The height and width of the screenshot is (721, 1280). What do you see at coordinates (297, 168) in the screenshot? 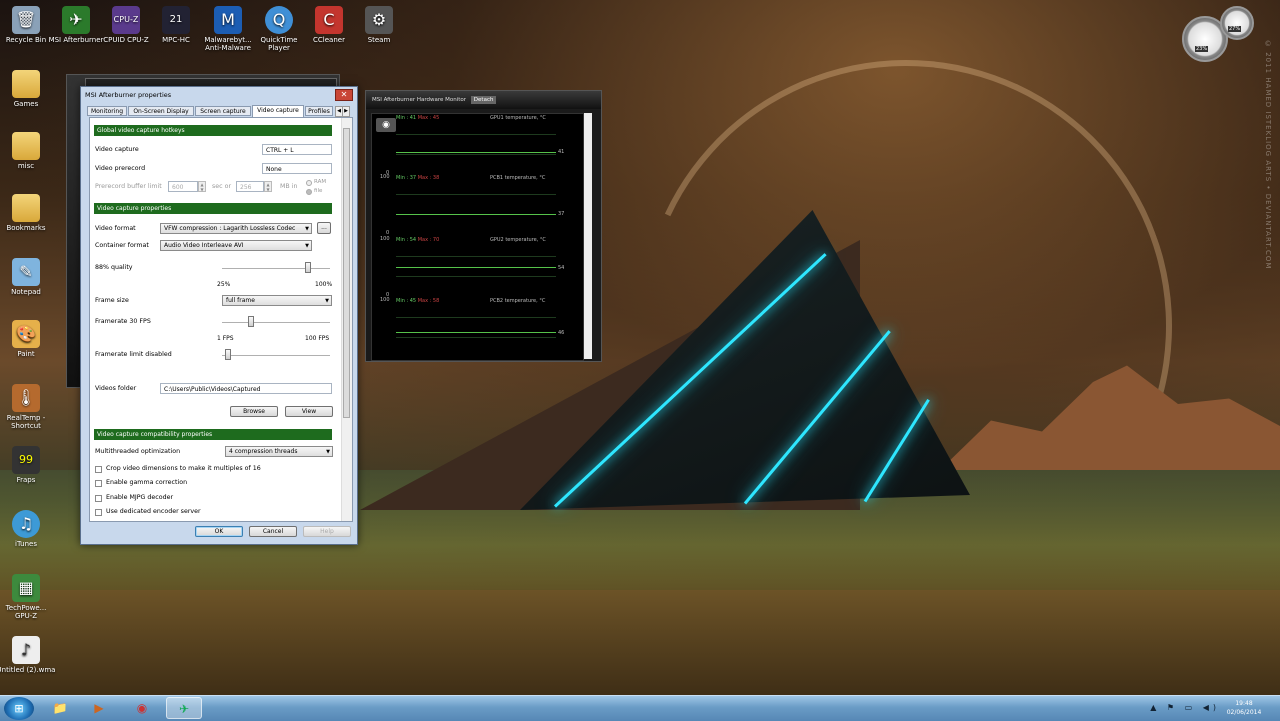
I see `video-prerecord-hotkey-field: None` at bounding box center [297, 168].